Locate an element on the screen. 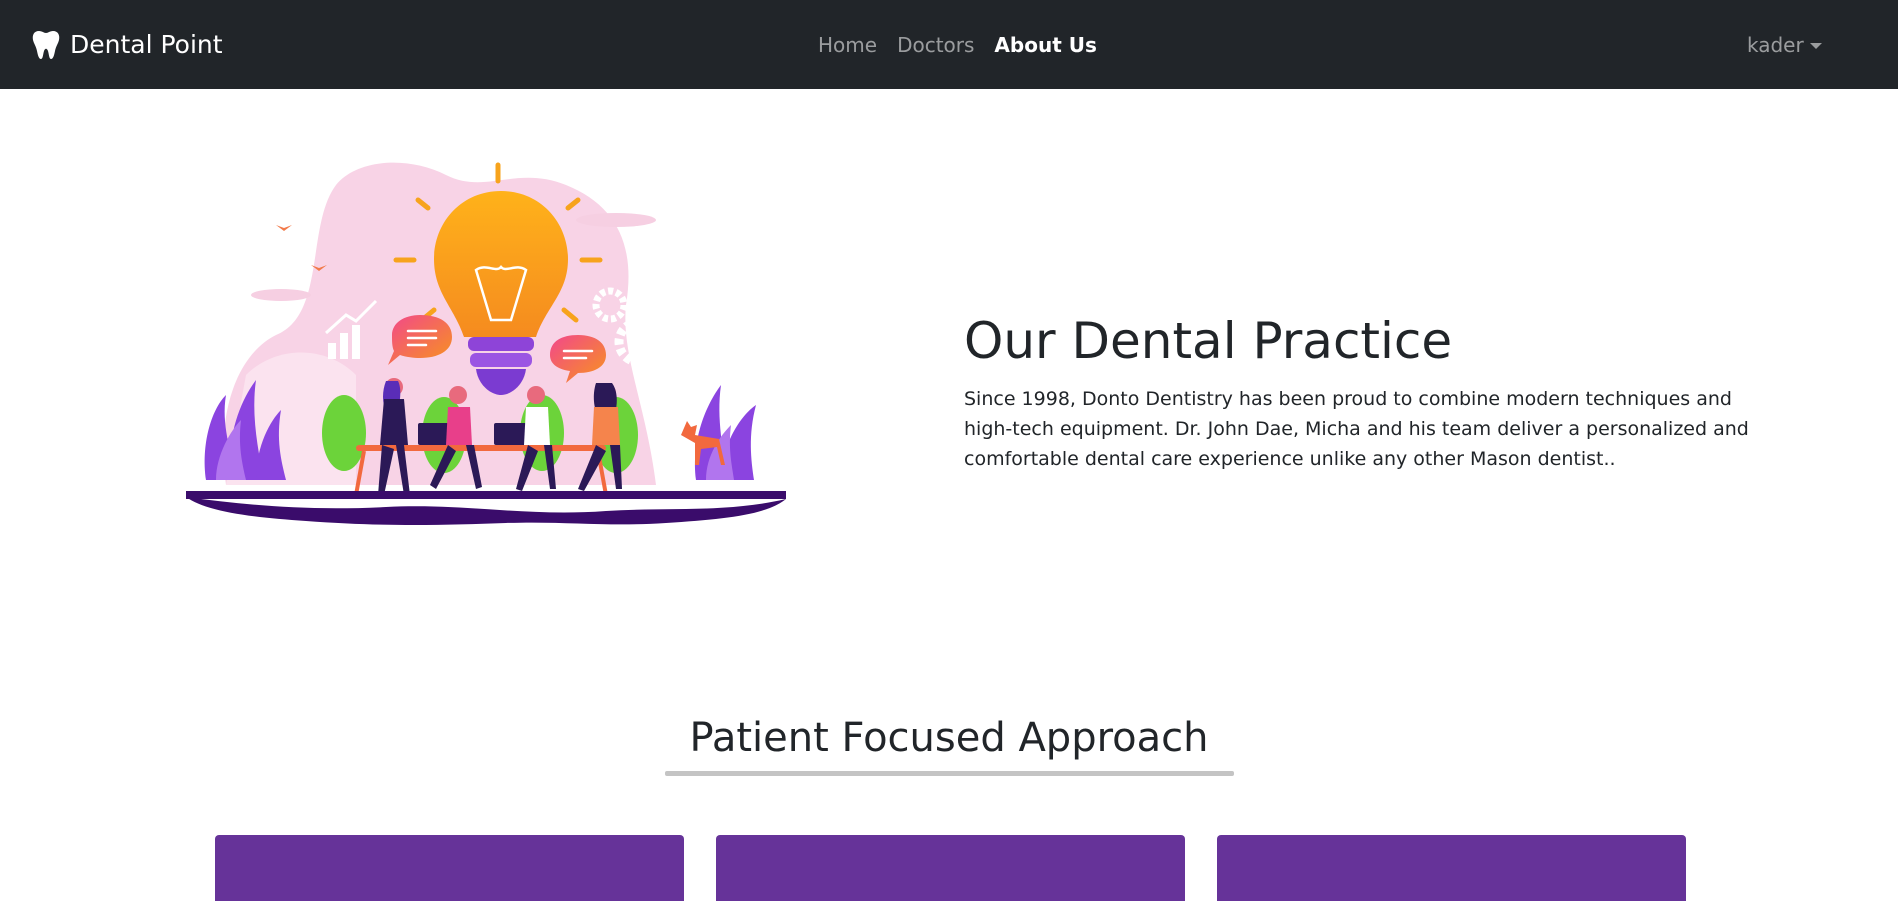 The image size is (1898, 901). team-lightbulb-illustration is located at coordinates (486, 343).